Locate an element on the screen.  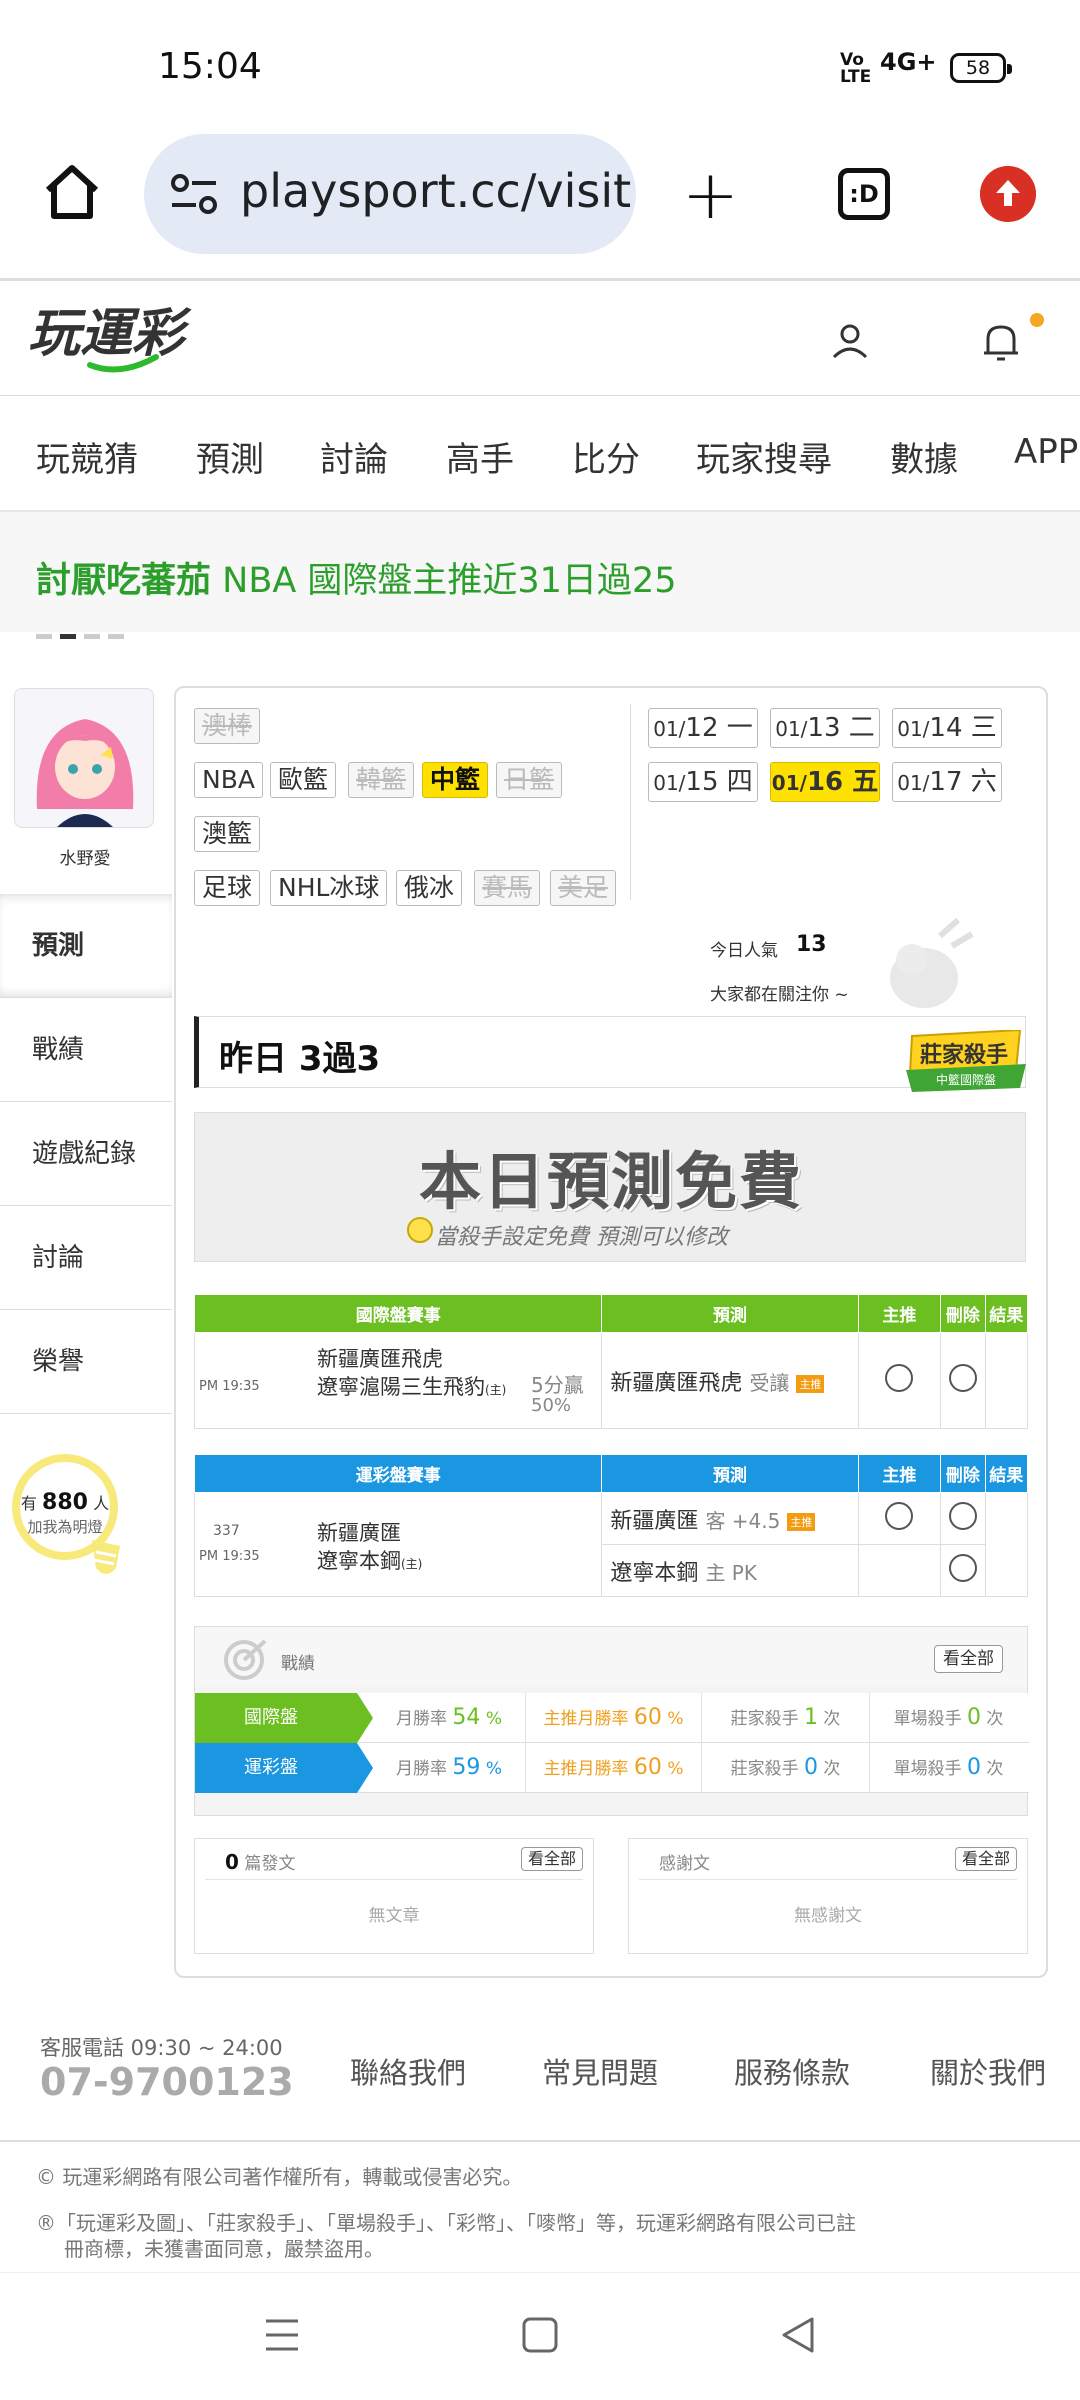
col-header: 運彩盤賽事 is located at coordinates (398, 1473).